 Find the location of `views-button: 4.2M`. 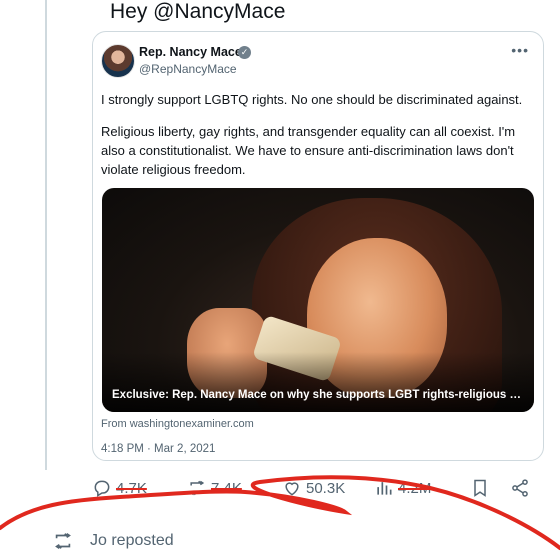

views-button: 4.2M is located at coordinates (402, 488).